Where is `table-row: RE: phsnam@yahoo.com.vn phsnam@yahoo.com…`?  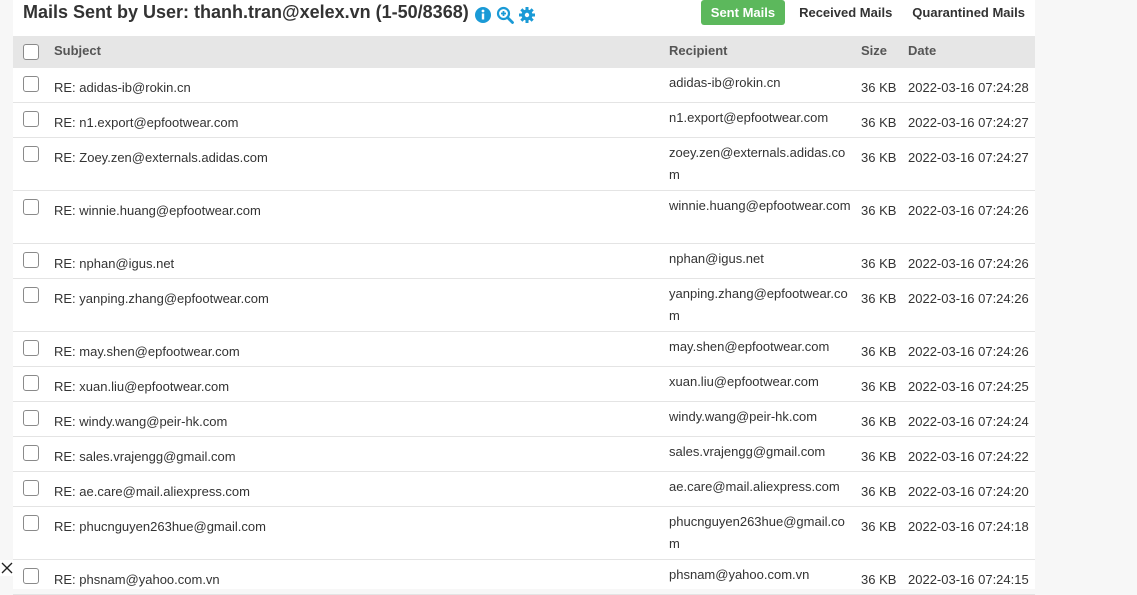 table-row: RE: phsnam@yahoo.com.vn phsnam@yahoo.com… is located at coordinates (524, 577).